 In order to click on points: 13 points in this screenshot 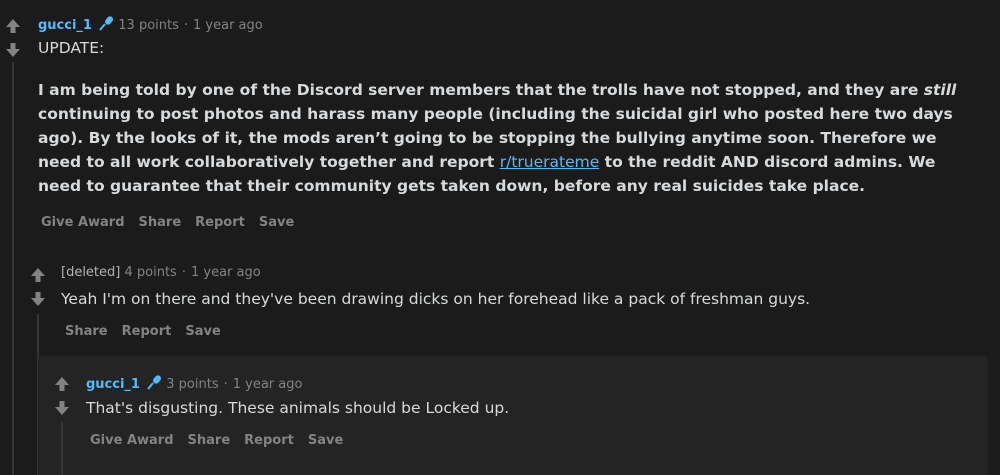, I will do `click(148, 25)`.